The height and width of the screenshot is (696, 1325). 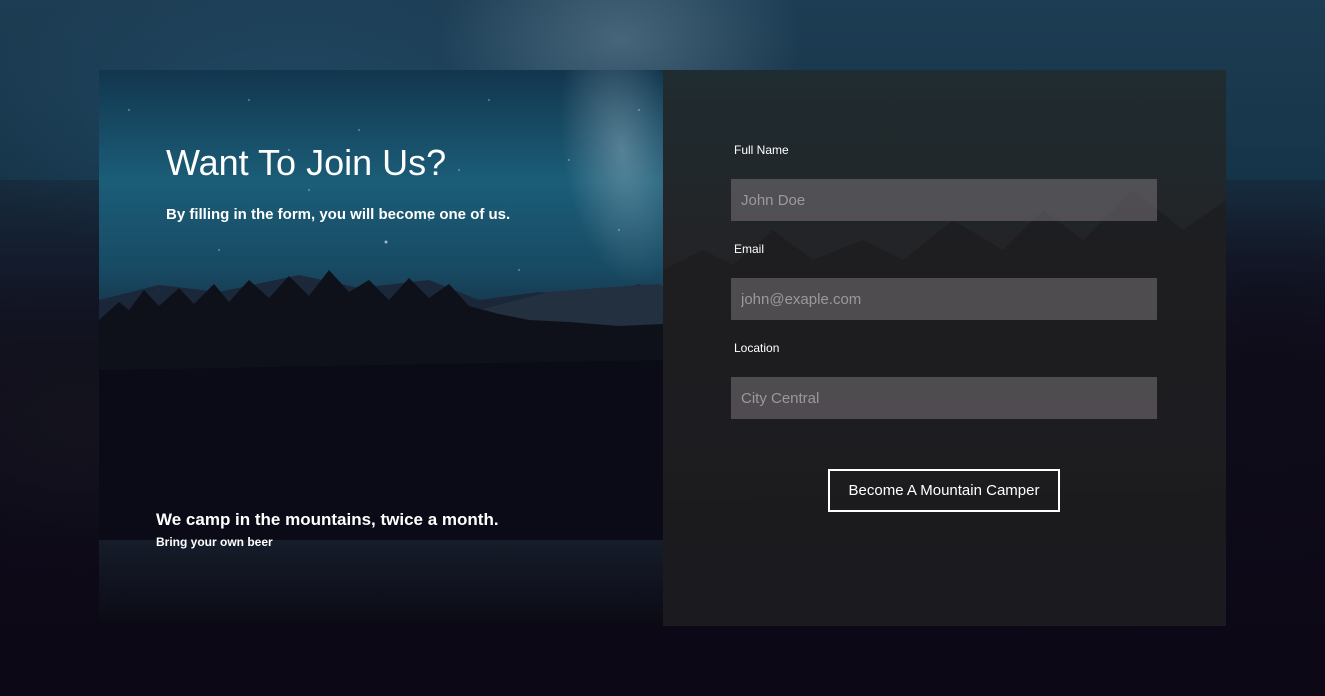 I want to click on full-name-input, so click(x=944, y=200).